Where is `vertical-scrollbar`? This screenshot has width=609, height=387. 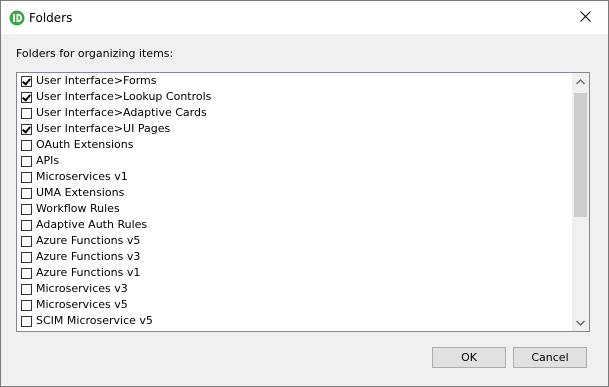 vertical-scrollbar is located at coordinates (580, 202).